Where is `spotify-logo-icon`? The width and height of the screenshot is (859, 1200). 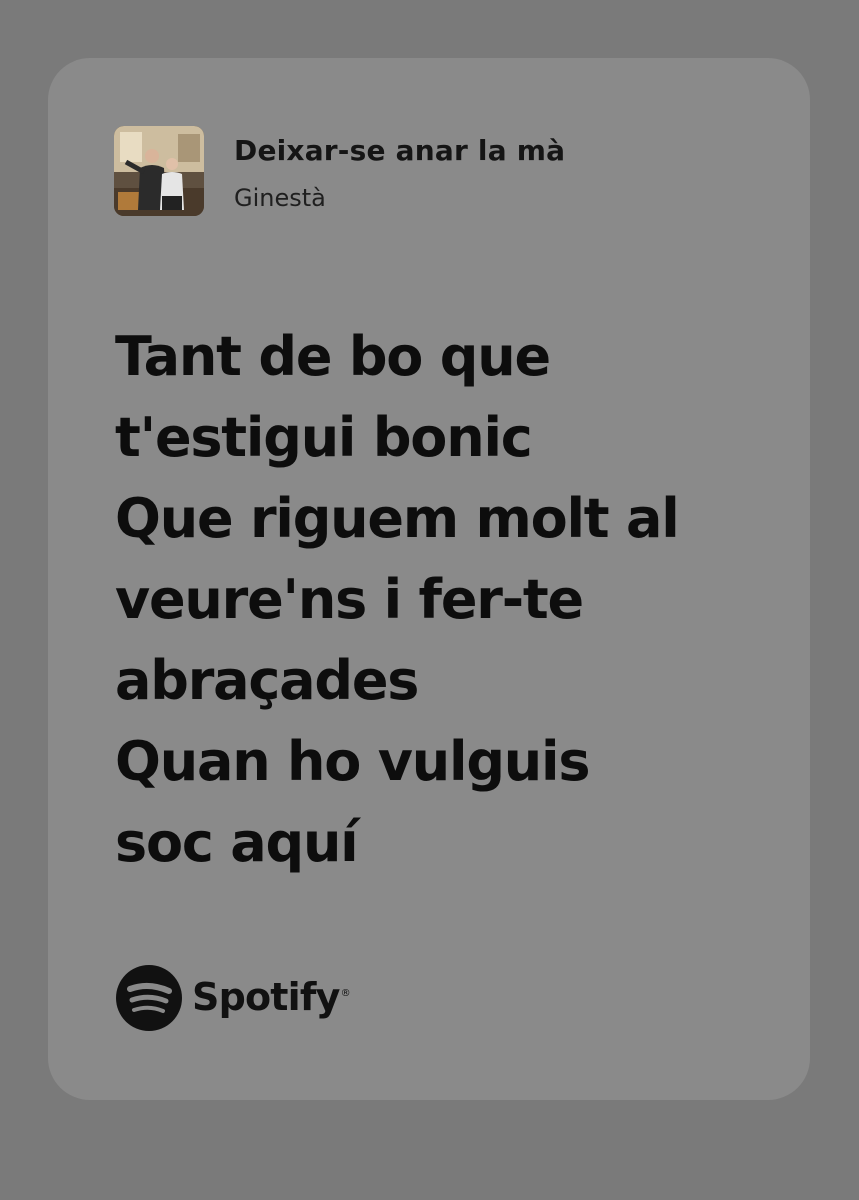 spotify-logo-icon is located at coordinates (149, 998).